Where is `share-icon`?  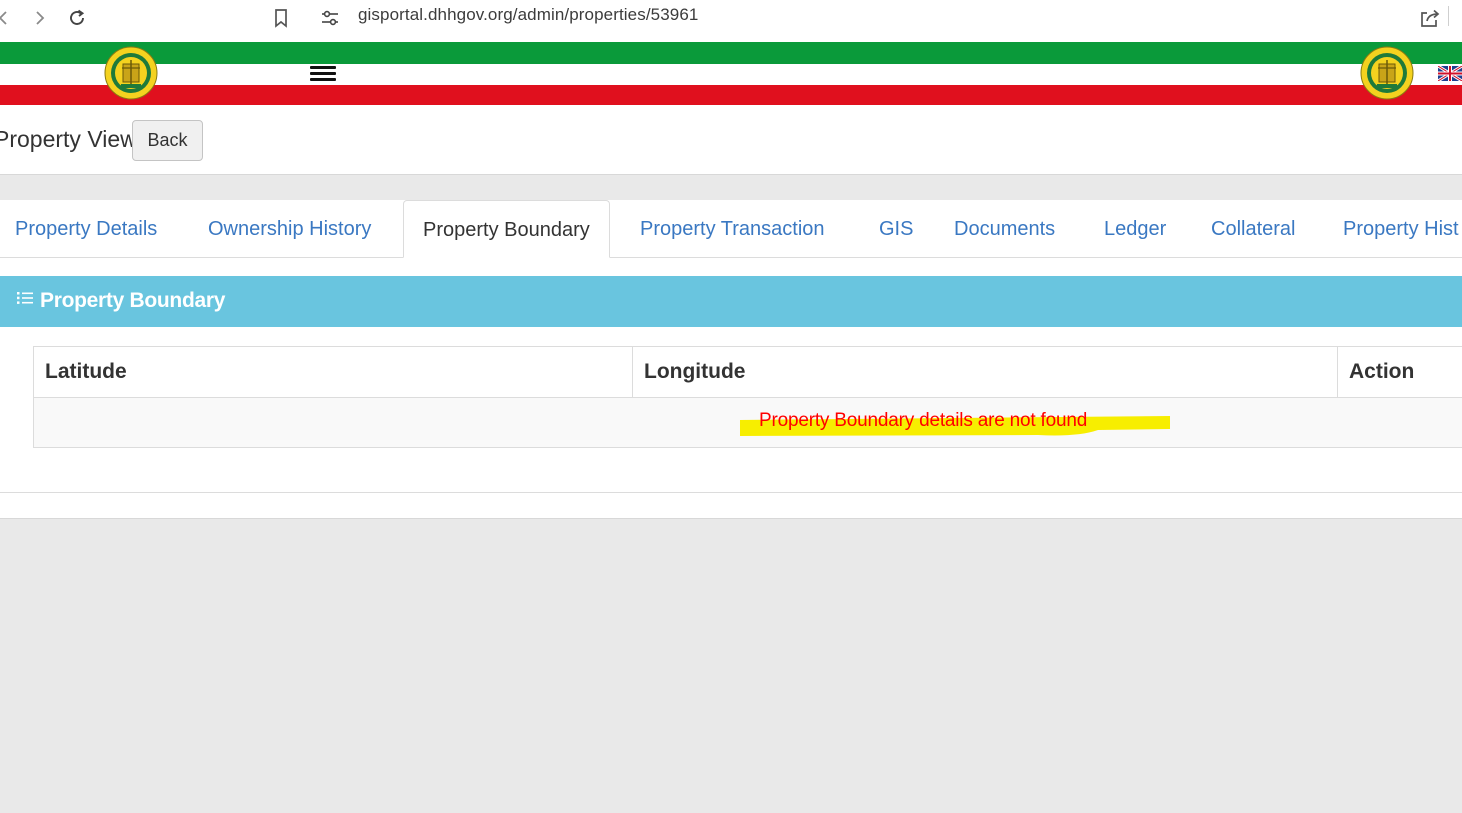
share-icon is located at coordinates (1430, 18).